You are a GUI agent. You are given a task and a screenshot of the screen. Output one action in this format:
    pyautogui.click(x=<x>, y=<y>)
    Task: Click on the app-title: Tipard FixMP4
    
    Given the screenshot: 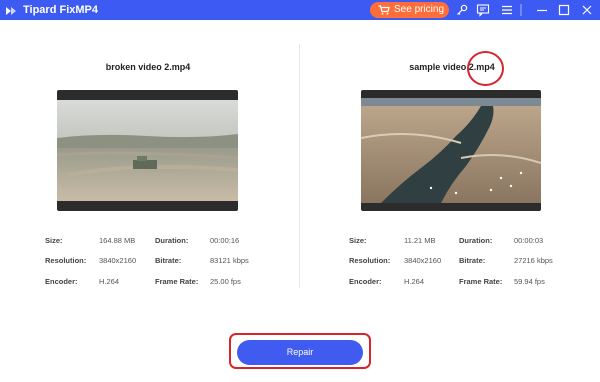 What is the action you would take?
    pyautogui.click(x=60, y=10)
    